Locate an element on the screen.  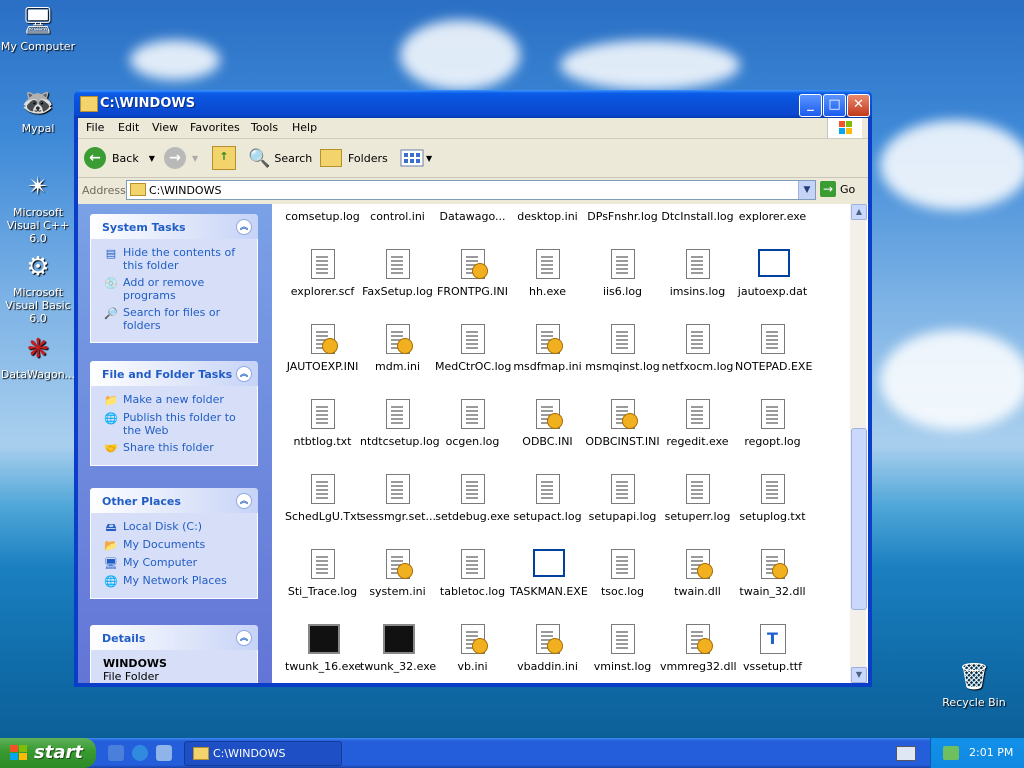
file-item: setupapi.log is located at coordinates (622, 498).